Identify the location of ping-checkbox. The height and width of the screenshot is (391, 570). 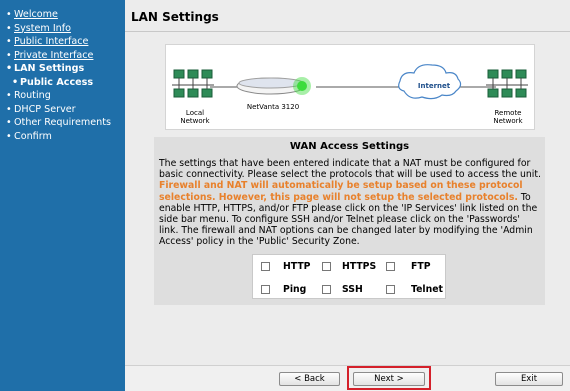
(265, 289).